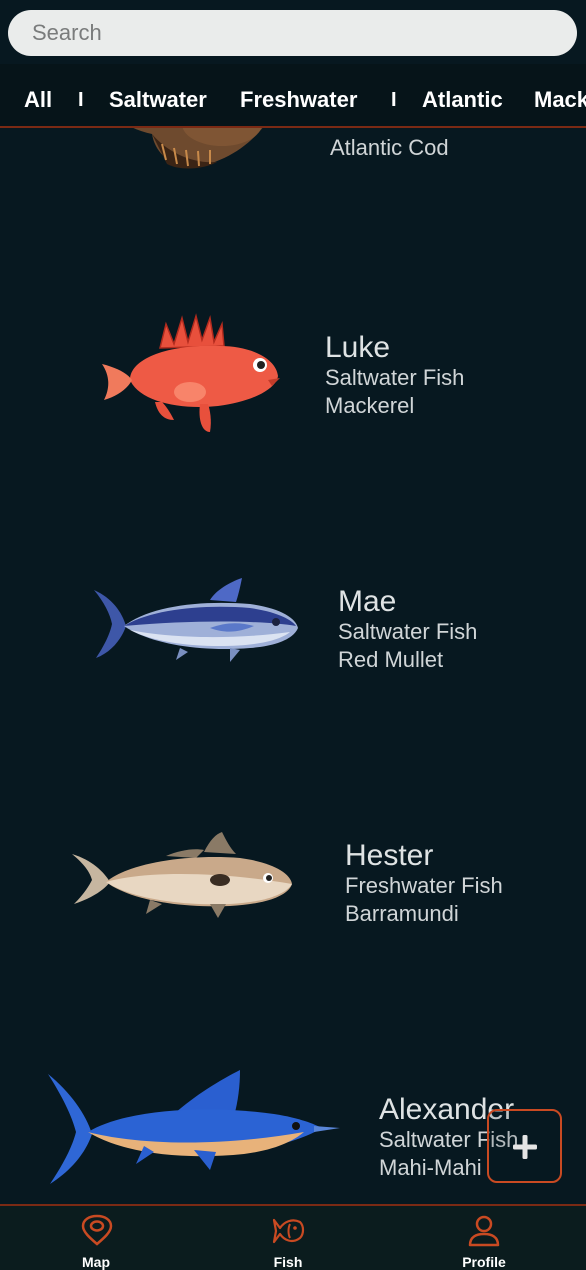 The image size is (586, 1270). Describe the element at coordinates (389, 147) in the screenshot. I see `fish-species: Atlantic Cod` at that location.